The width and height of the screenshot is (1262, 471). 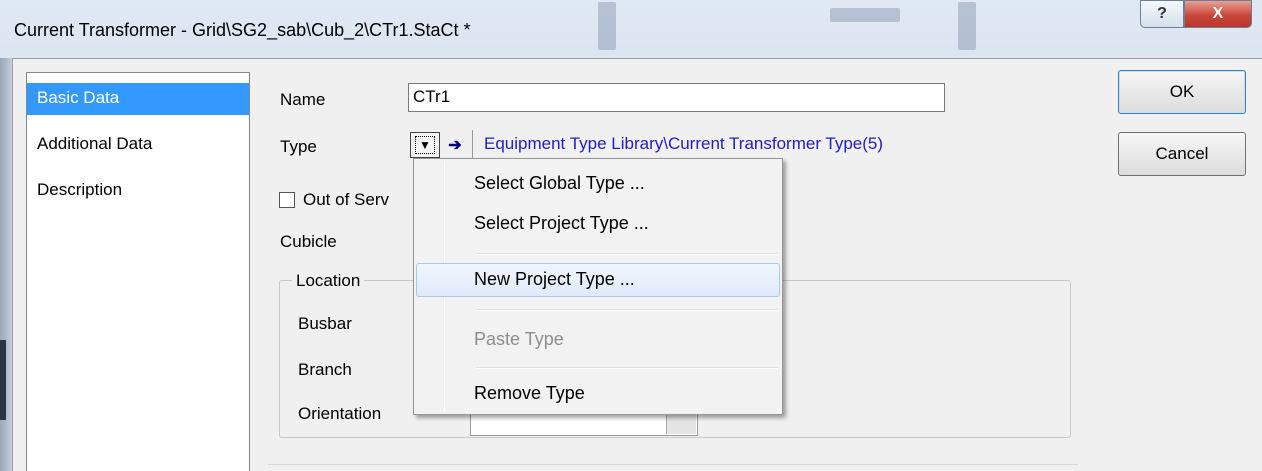 What do you see at coordinates (1182, 154) in the screenshot?
I see `cancel-button: Cancel` at bounding box center [1182, 154].